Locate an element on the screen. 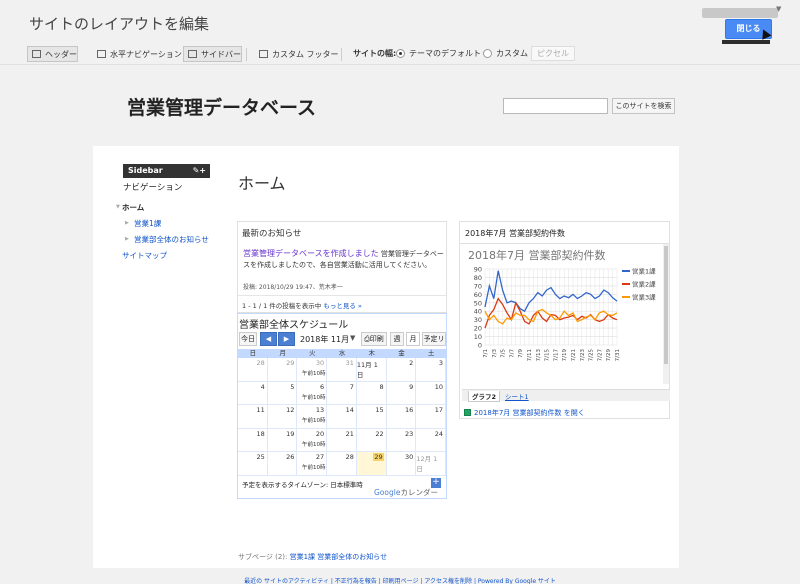  calendar-week: 18 19 20 午前10時 21 22 23 24 is located at coordinates (342, 440).